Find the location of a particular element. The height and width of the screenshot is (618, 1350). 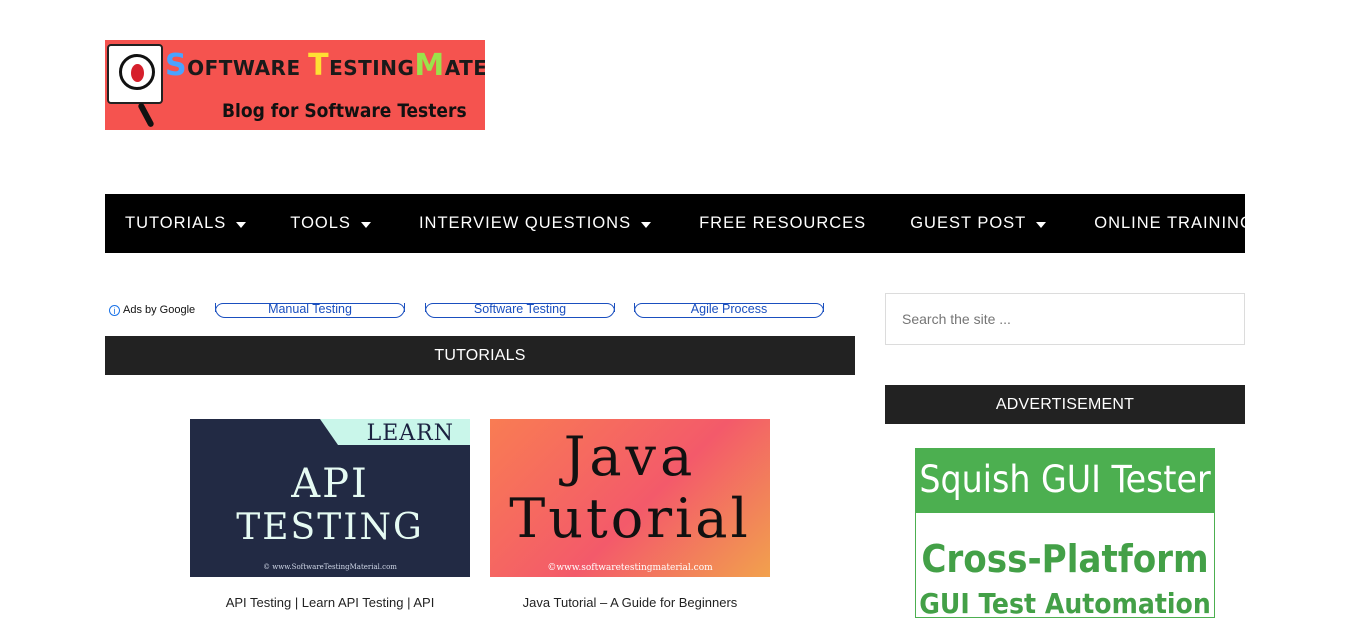

magnifier-bug-icon is located at coordinates (135, 74).